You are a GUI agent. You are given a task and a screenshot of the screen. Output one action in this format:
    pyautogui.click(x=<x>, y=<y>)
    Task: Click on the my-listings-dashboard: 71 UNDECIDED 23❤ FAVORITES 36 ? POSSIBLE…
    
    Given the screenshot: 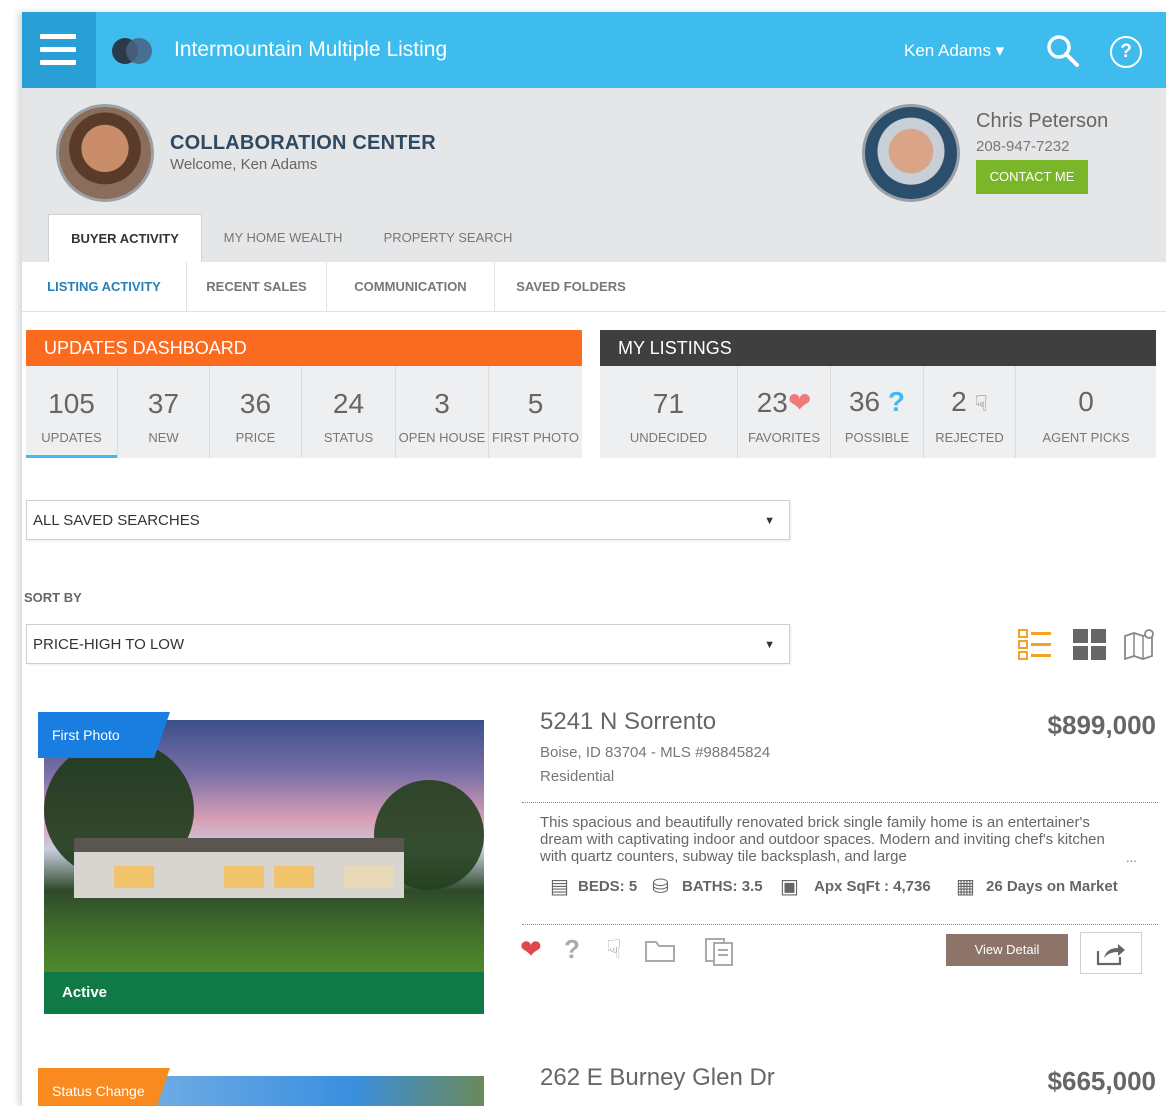 What is the action you would take?
    pyautogui.click(x=878, y=412)
    